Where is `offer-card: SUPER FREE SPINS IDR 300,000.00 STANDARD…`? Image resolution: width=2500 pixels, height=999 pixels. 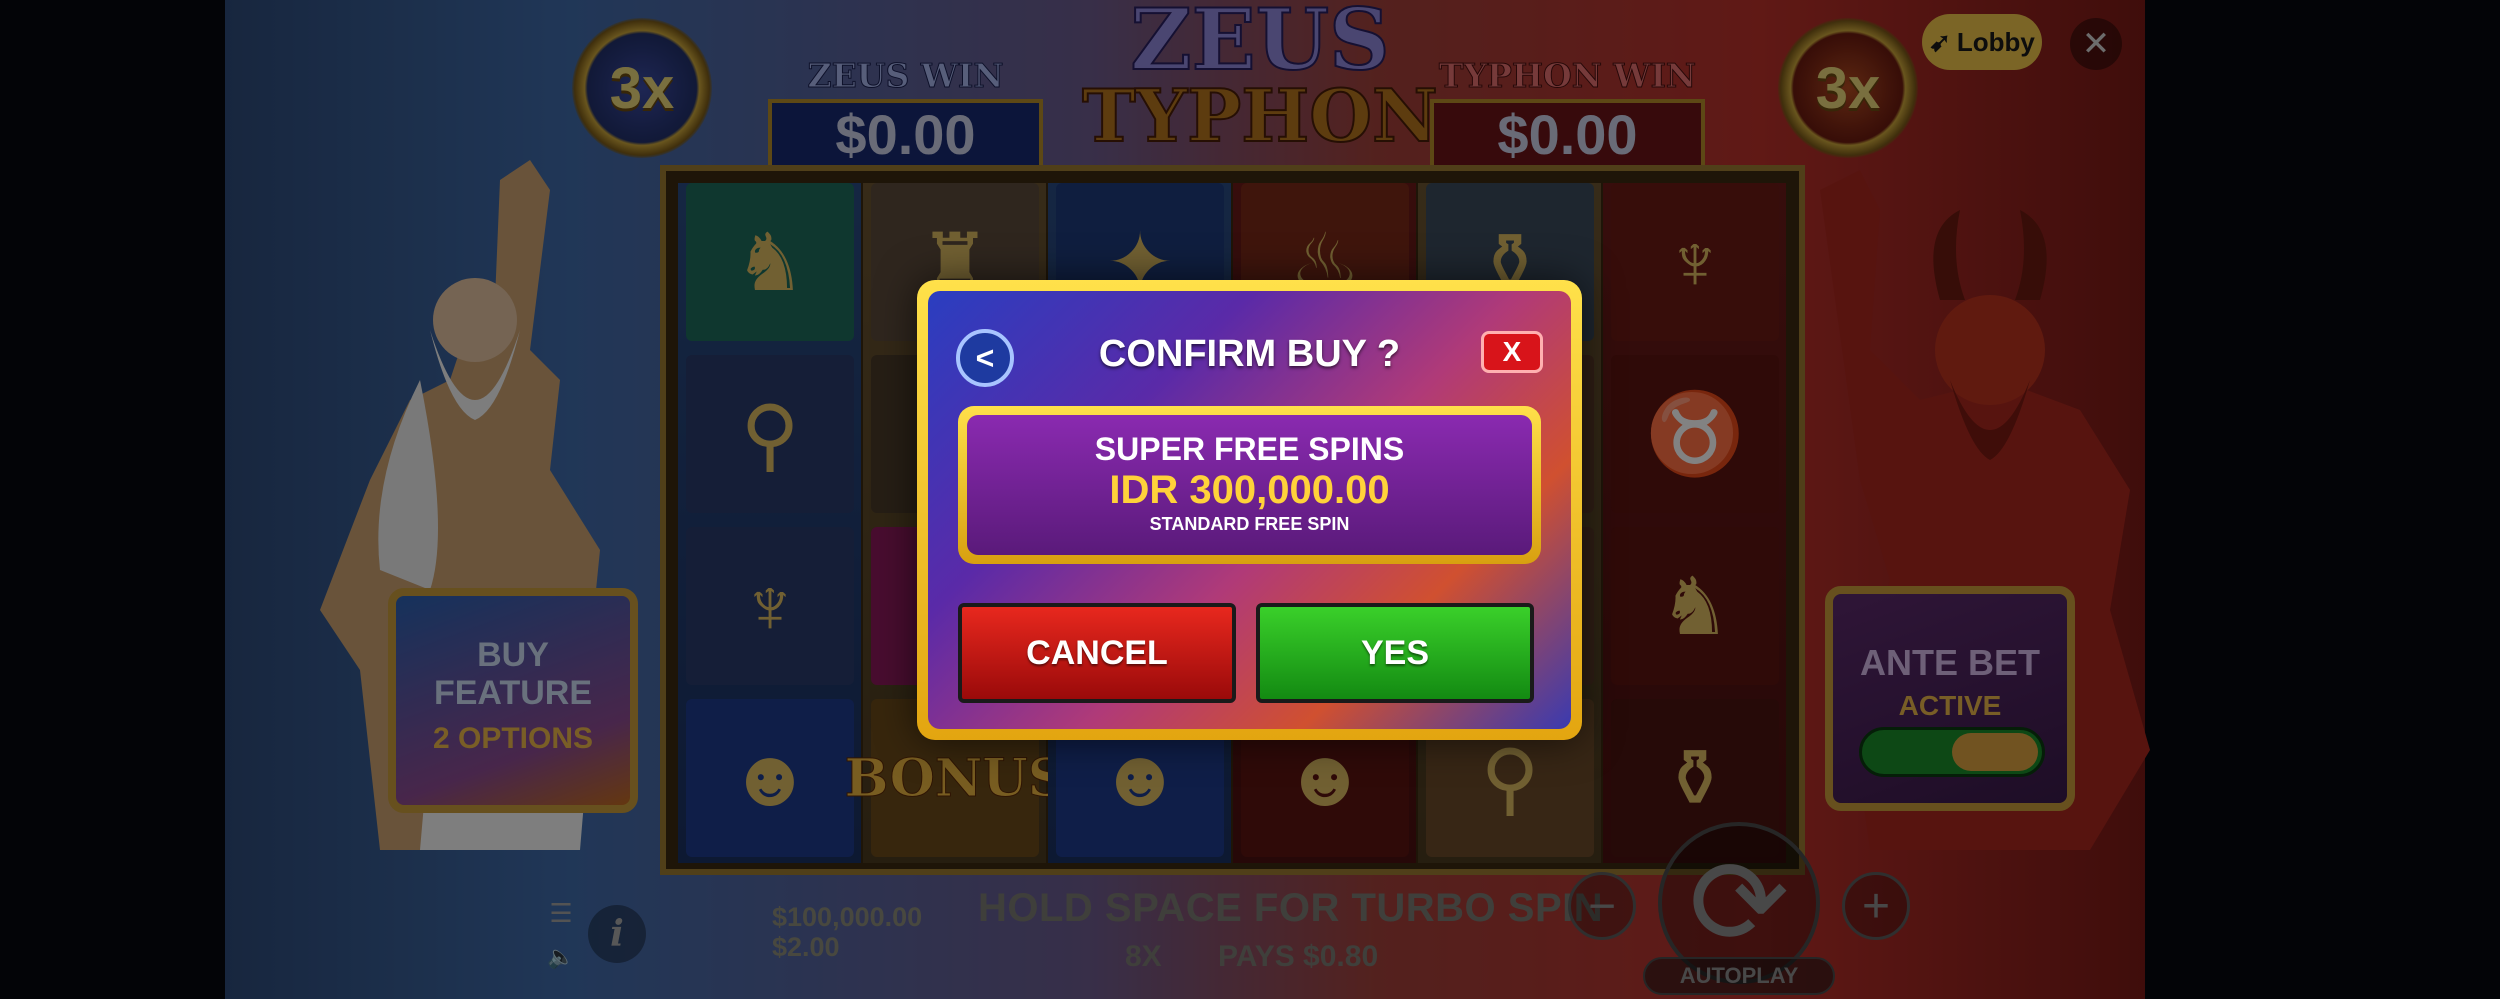 offer-card: SUPER FREE SPINS IDR 300,000.00 STANDARD… is located at coordinates (1249, 485).